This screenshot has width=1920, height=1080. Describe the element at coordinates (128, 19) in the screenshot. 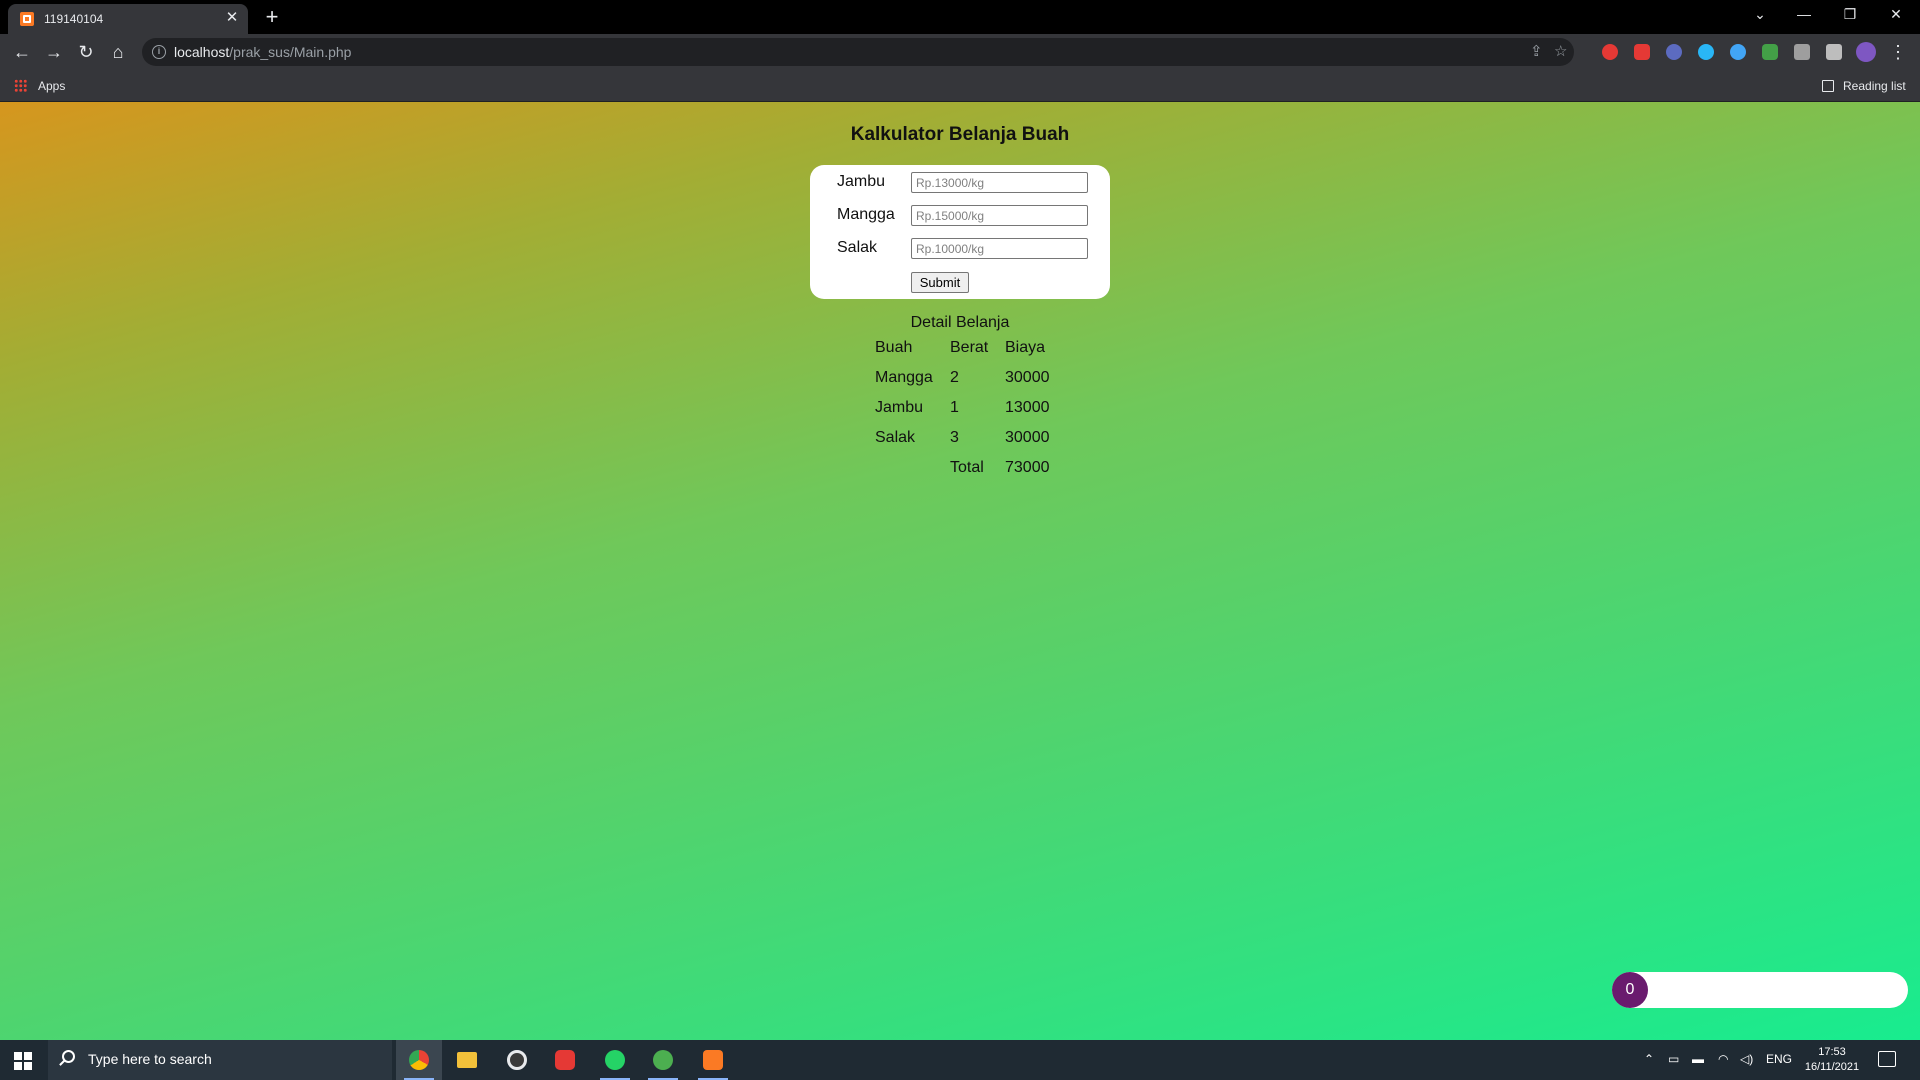

I see `browser-tab: 119140104 ✕` at that location.